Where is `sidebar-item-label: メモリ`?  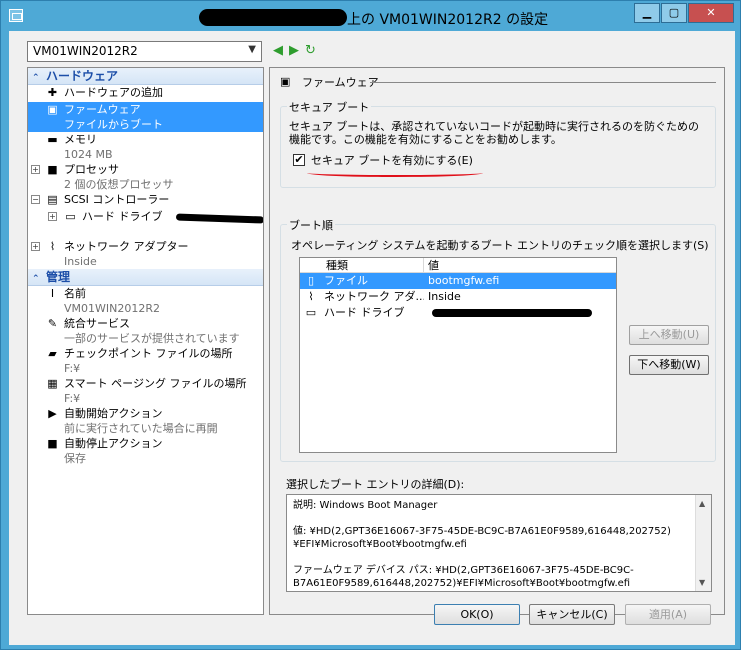
sidebar-item-label: メモリ is located at coordinates (80, 139).